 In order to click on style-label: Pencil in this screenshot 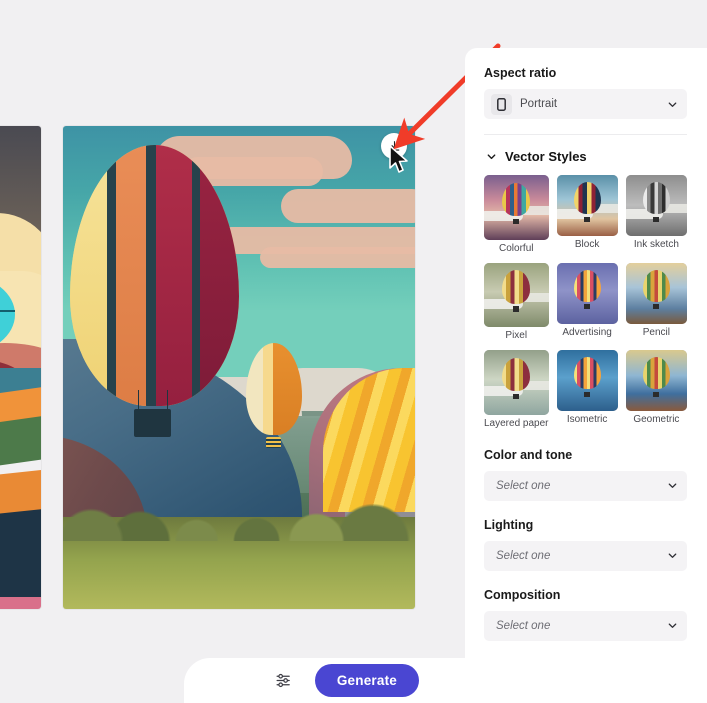, I will do `click(656, 332)`.